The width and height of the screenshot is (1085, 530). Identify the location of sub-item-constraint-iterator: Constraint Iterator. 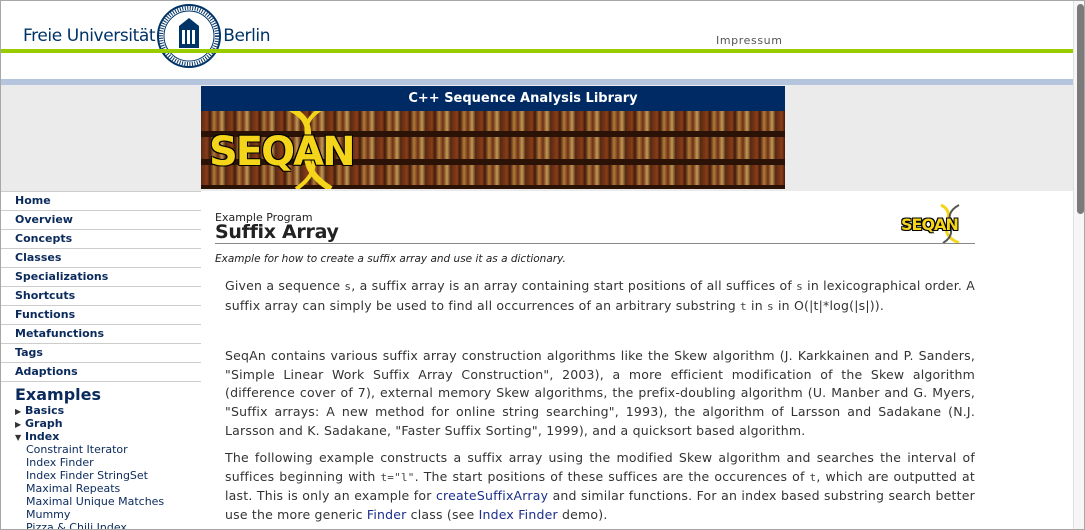
(101, 449).